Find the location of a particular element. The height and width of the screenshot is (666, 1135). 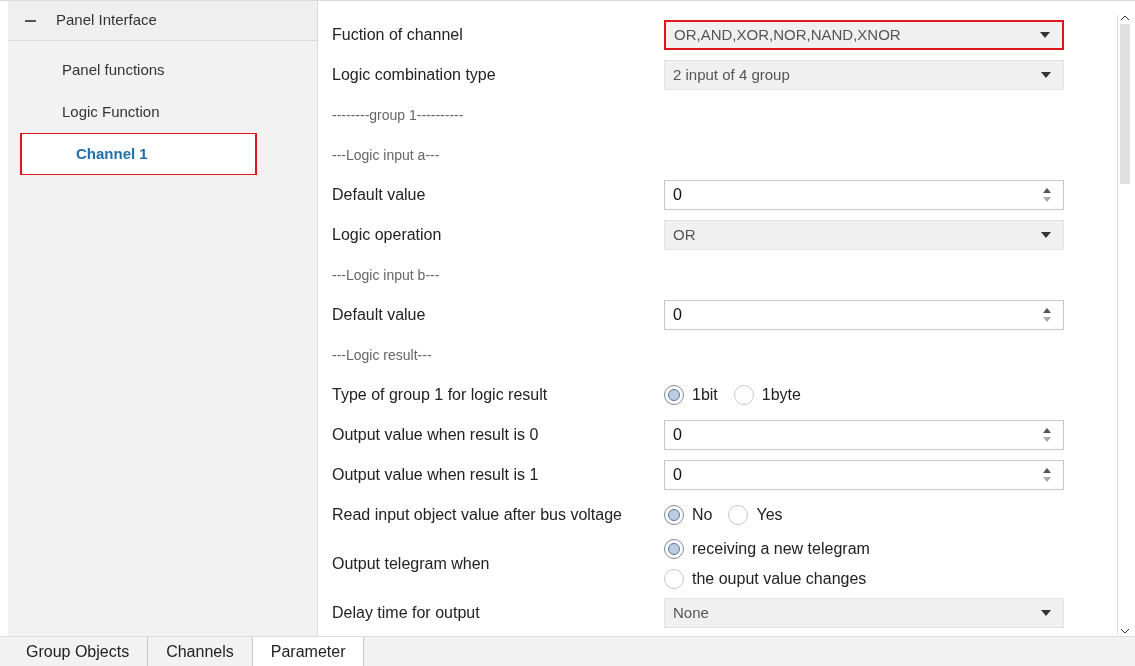

parameter-label: Logic operation is located at coordinates (387, 235).